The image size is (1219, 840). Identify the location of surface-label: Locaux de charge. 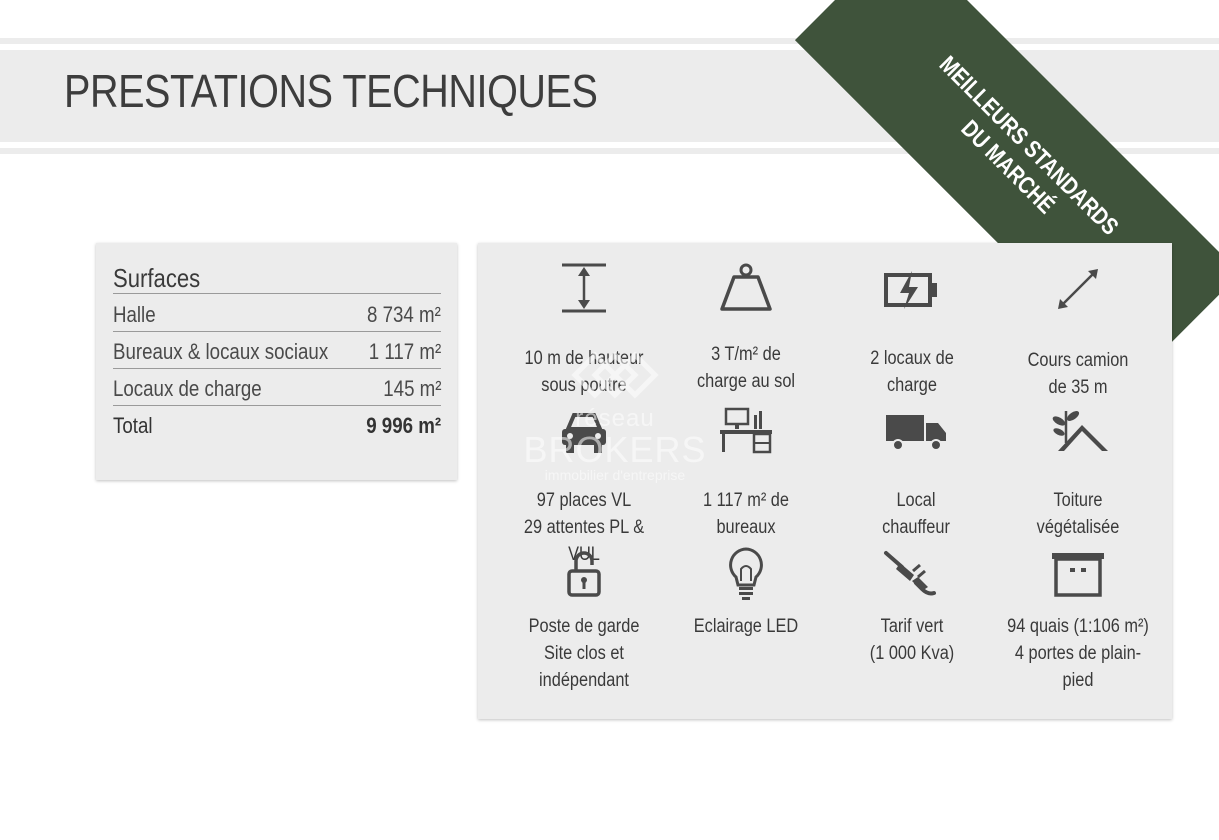
(187, 388).